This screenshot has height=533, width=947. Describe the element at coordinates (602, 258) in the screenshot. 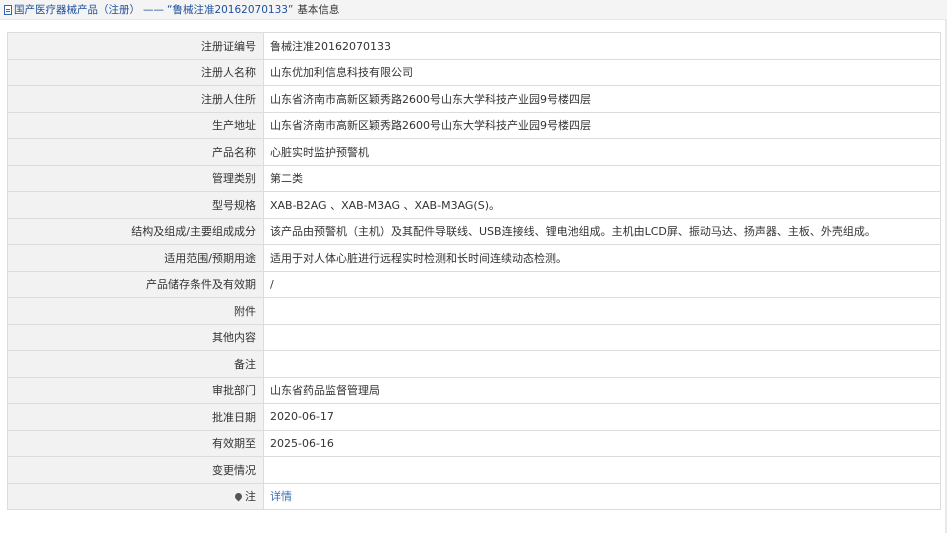

I see `row-value: 适用于对人体心脏进行远程实时检测和长时间连续动态检测。` at that location.